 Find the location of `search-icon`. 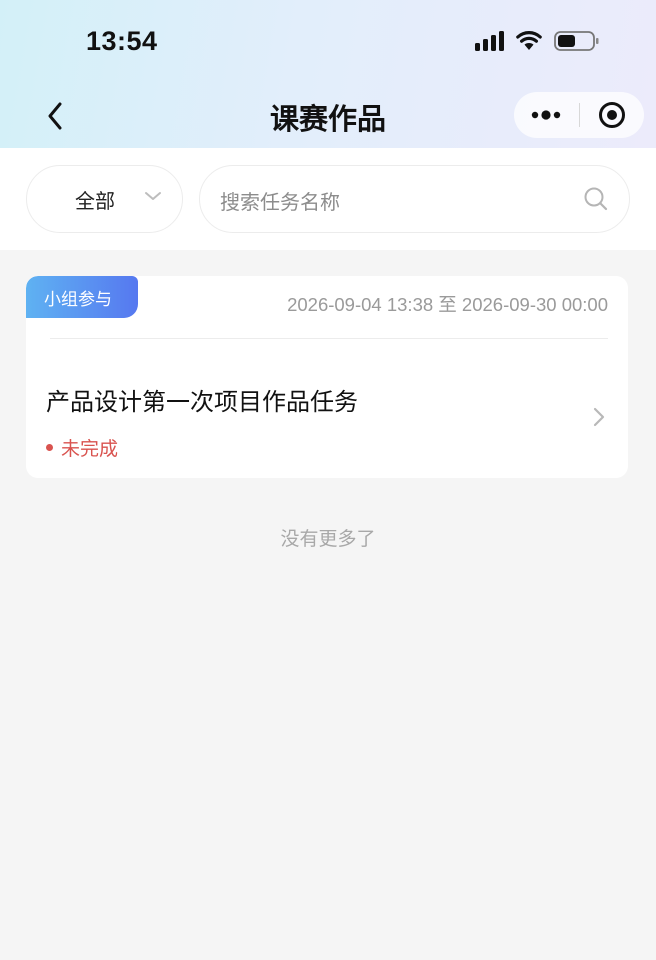

search-icon is located at coordinates (596, 199).